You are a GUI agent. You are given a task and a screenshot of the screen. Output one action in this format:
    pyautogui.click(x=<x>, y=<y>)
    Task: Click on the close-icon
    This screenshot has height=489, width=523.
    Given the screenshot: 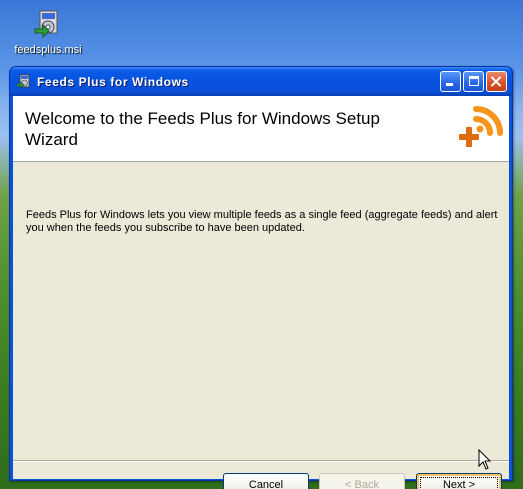 What is the action you would take?
    pyautogui.click(x=496, y=81)
    